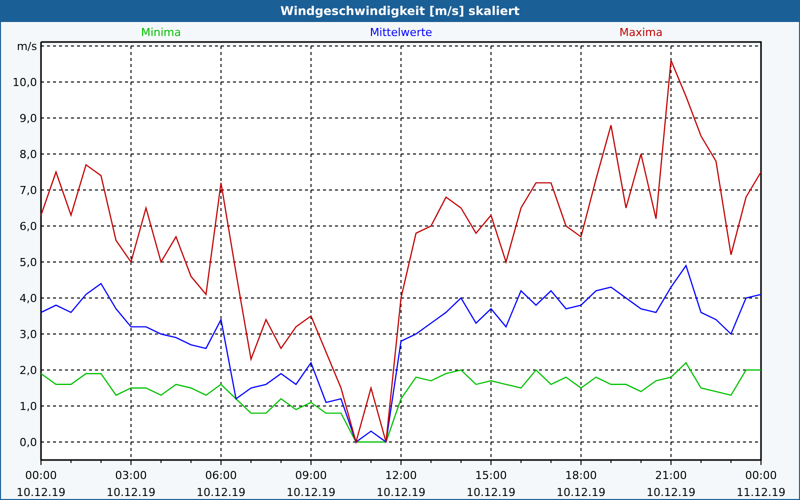 The height and width of the screenshot is (500, 800). Describe the element at coordinates (28, 154) in the screenshot. I see `y-tick-label: 8,0` at that location.